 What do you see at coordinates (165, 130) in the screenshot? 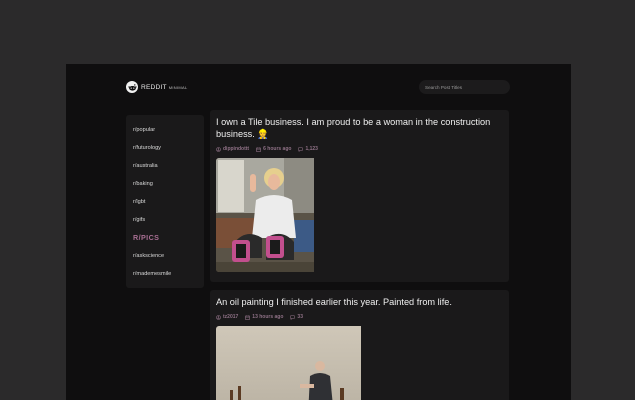
I see `sidebar-item-popular: r/popular` at bounding box center [165, 130].